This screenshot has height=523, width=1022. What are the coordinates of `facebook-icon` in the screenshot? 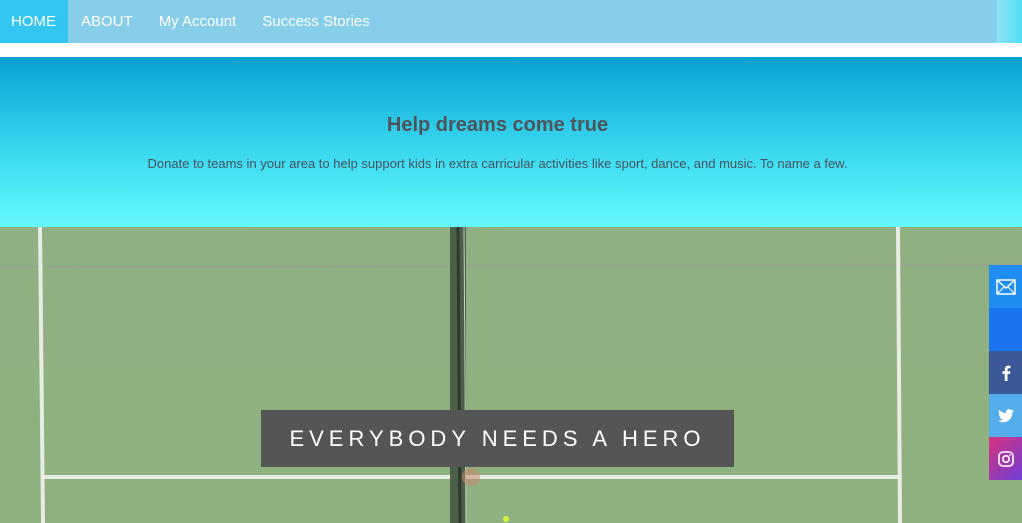 It's located at (1006, 373).